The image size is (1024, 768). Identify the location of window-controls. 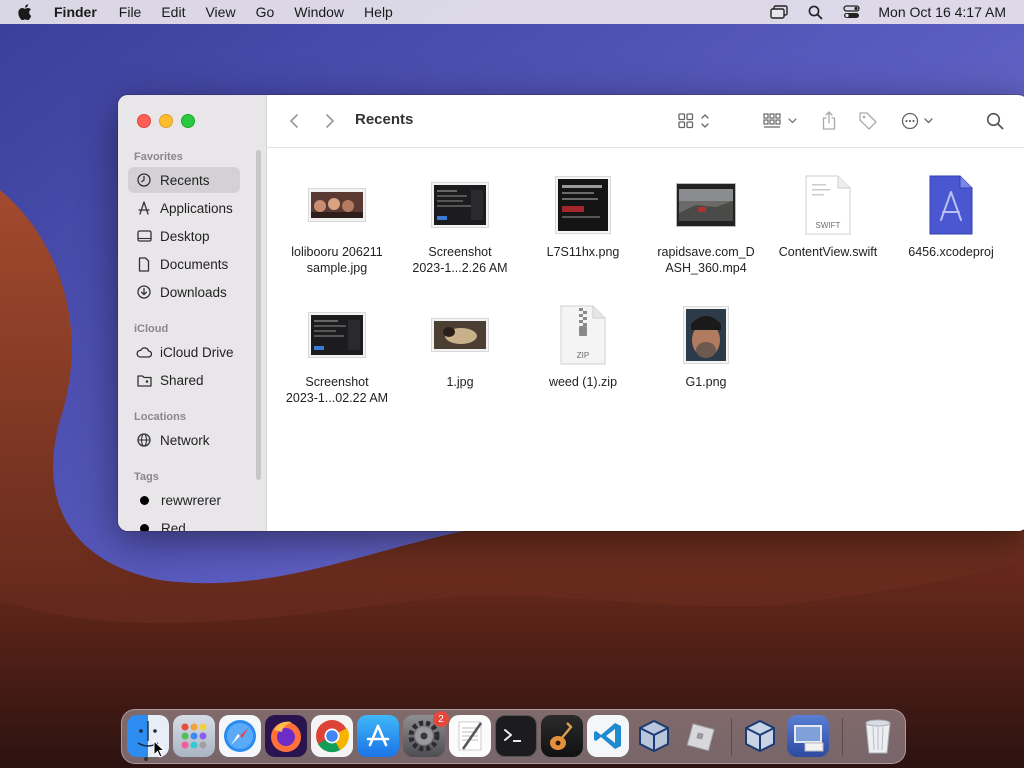
(166, 121).